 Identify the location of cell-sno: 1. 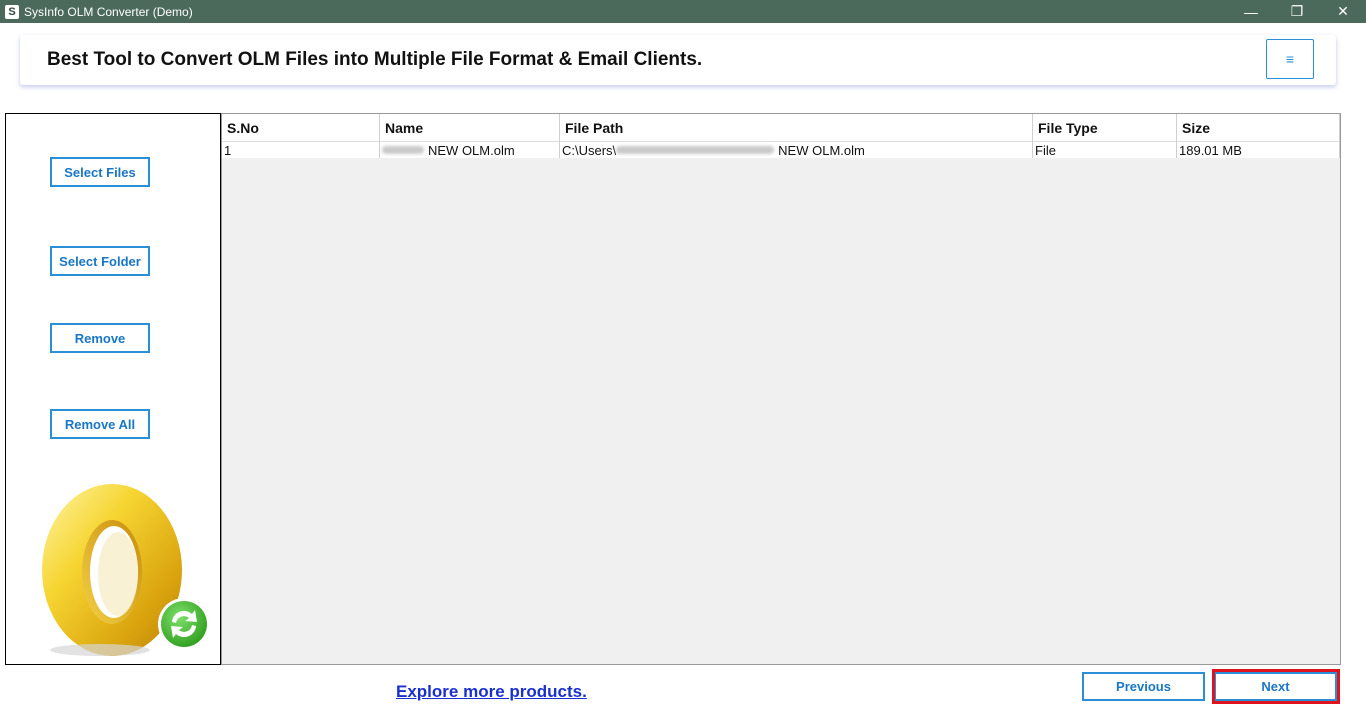
(301, 150).